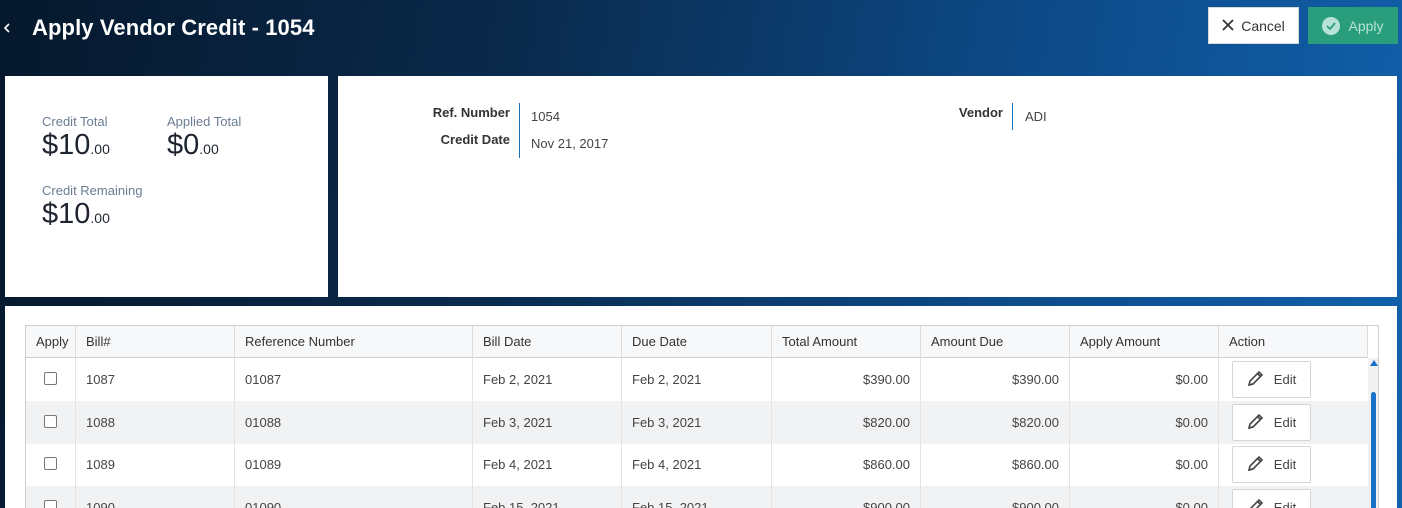 The image size is (1402, 508). What do you see at coordinates (995, 496) in the screenshot?
I see `cell-due: $900.00` at bounding box center [995, 496].